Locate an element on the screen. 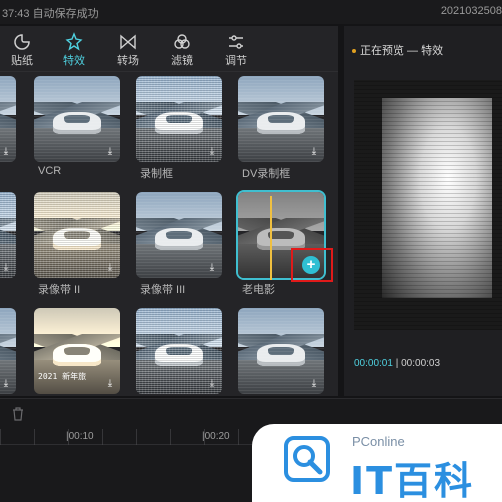 This screenshot has height=502, width=502. sparkle-icon is located at coordinates (74, 41).